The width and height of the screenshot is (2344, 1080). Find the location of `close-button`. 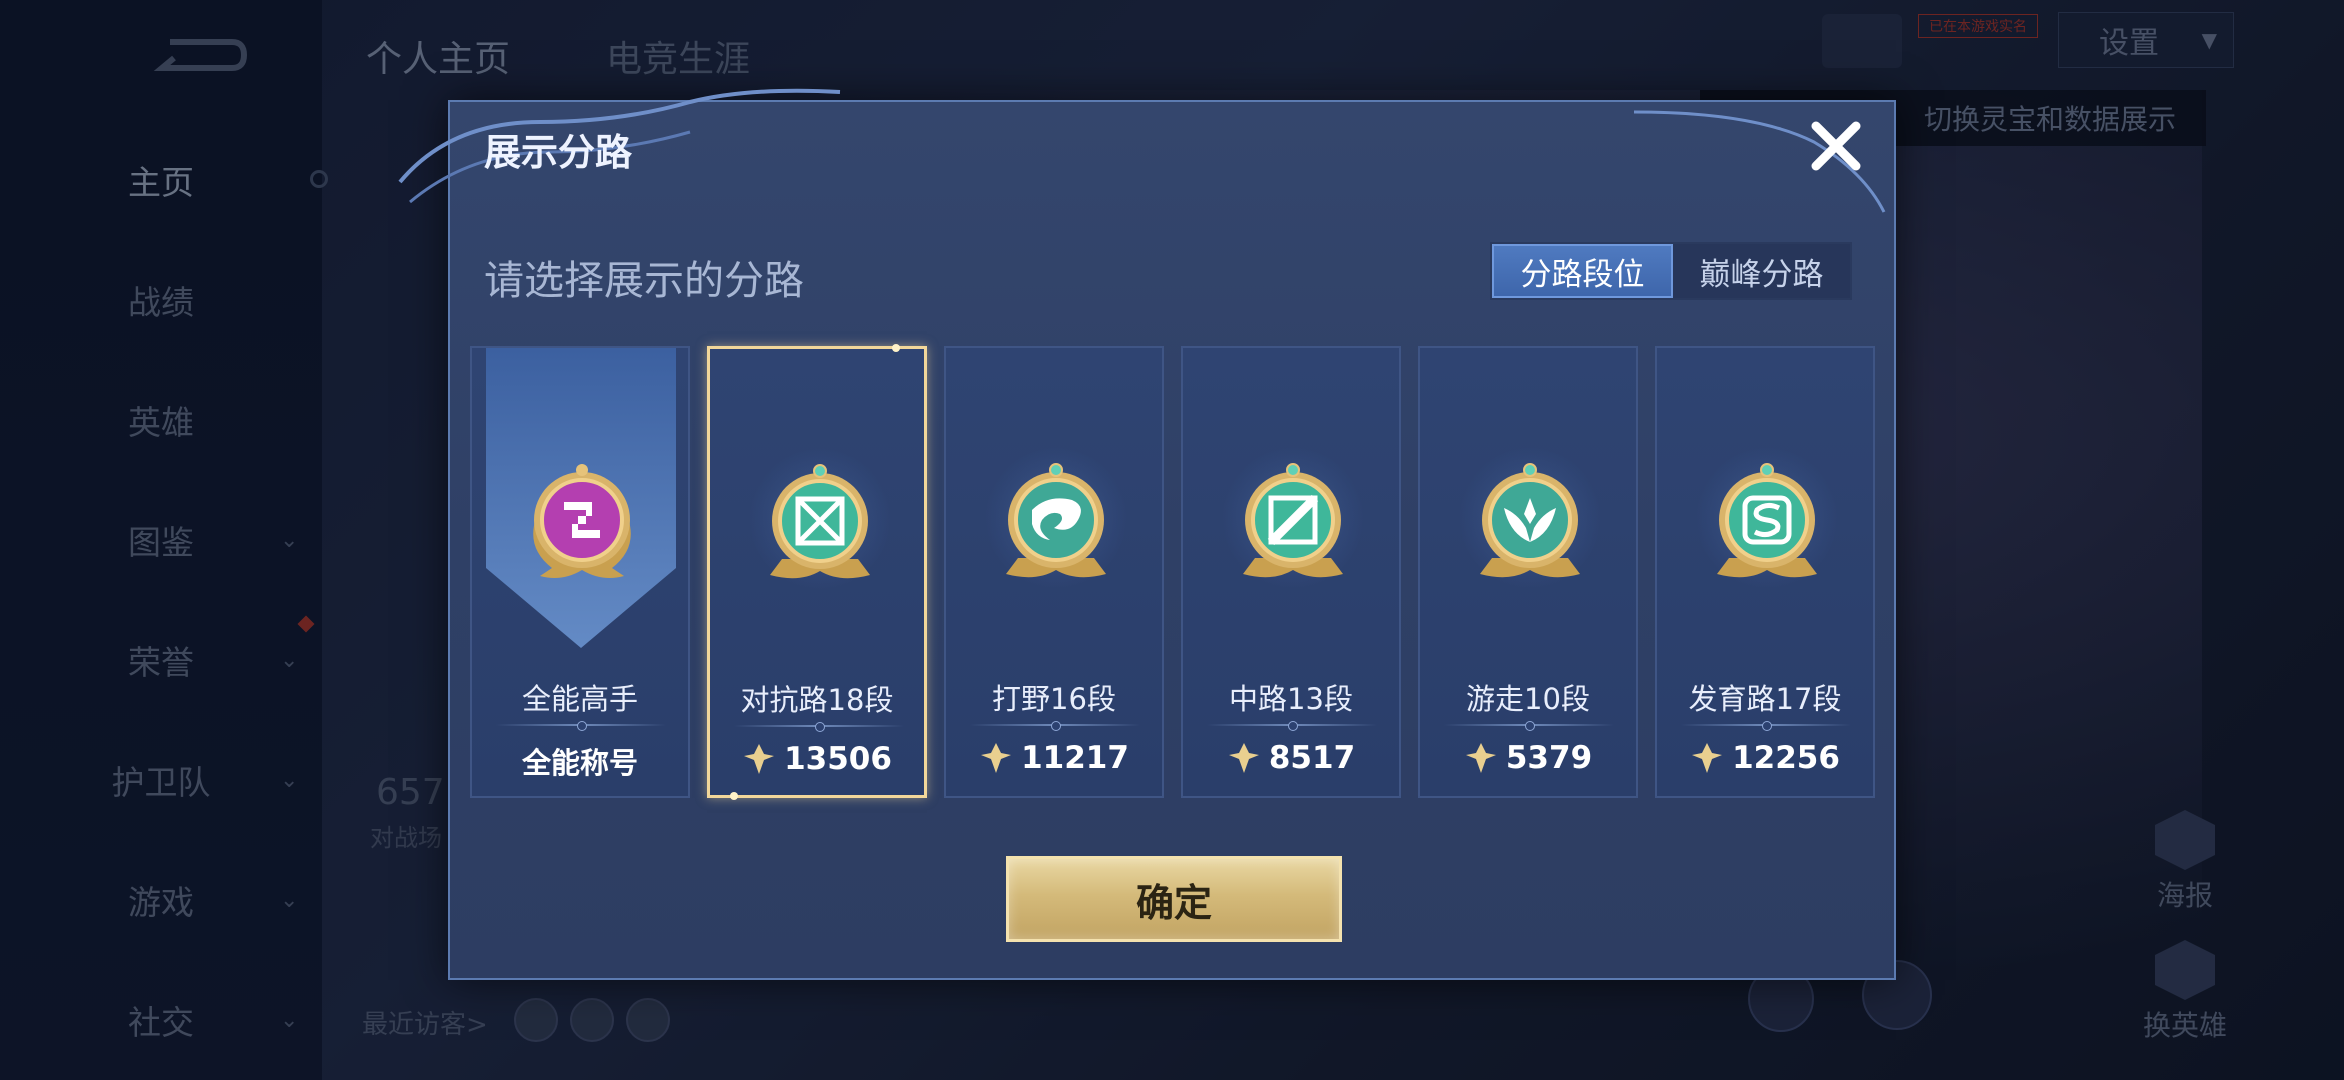

close-button is located at coordinates (1836, 146).